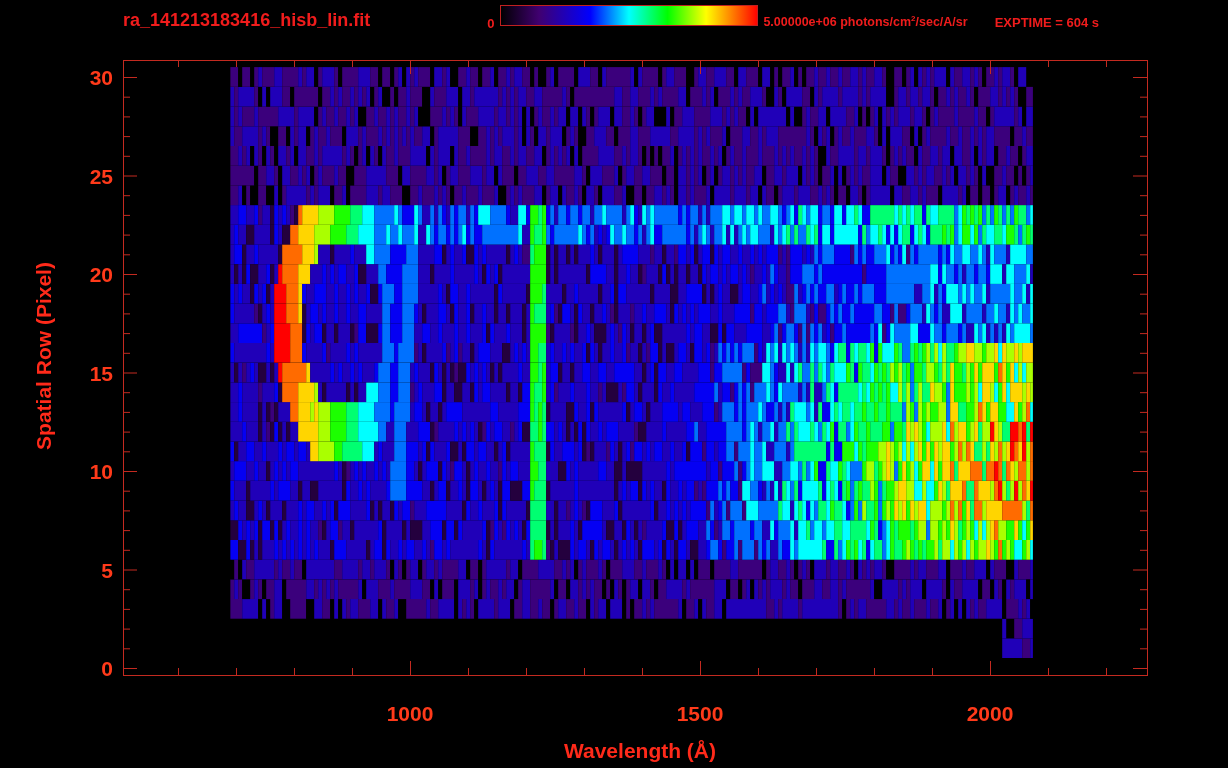  Describe the element at coordinates (700, 713) in the screenshot. I see `x-tick-label: 1500` at that location.